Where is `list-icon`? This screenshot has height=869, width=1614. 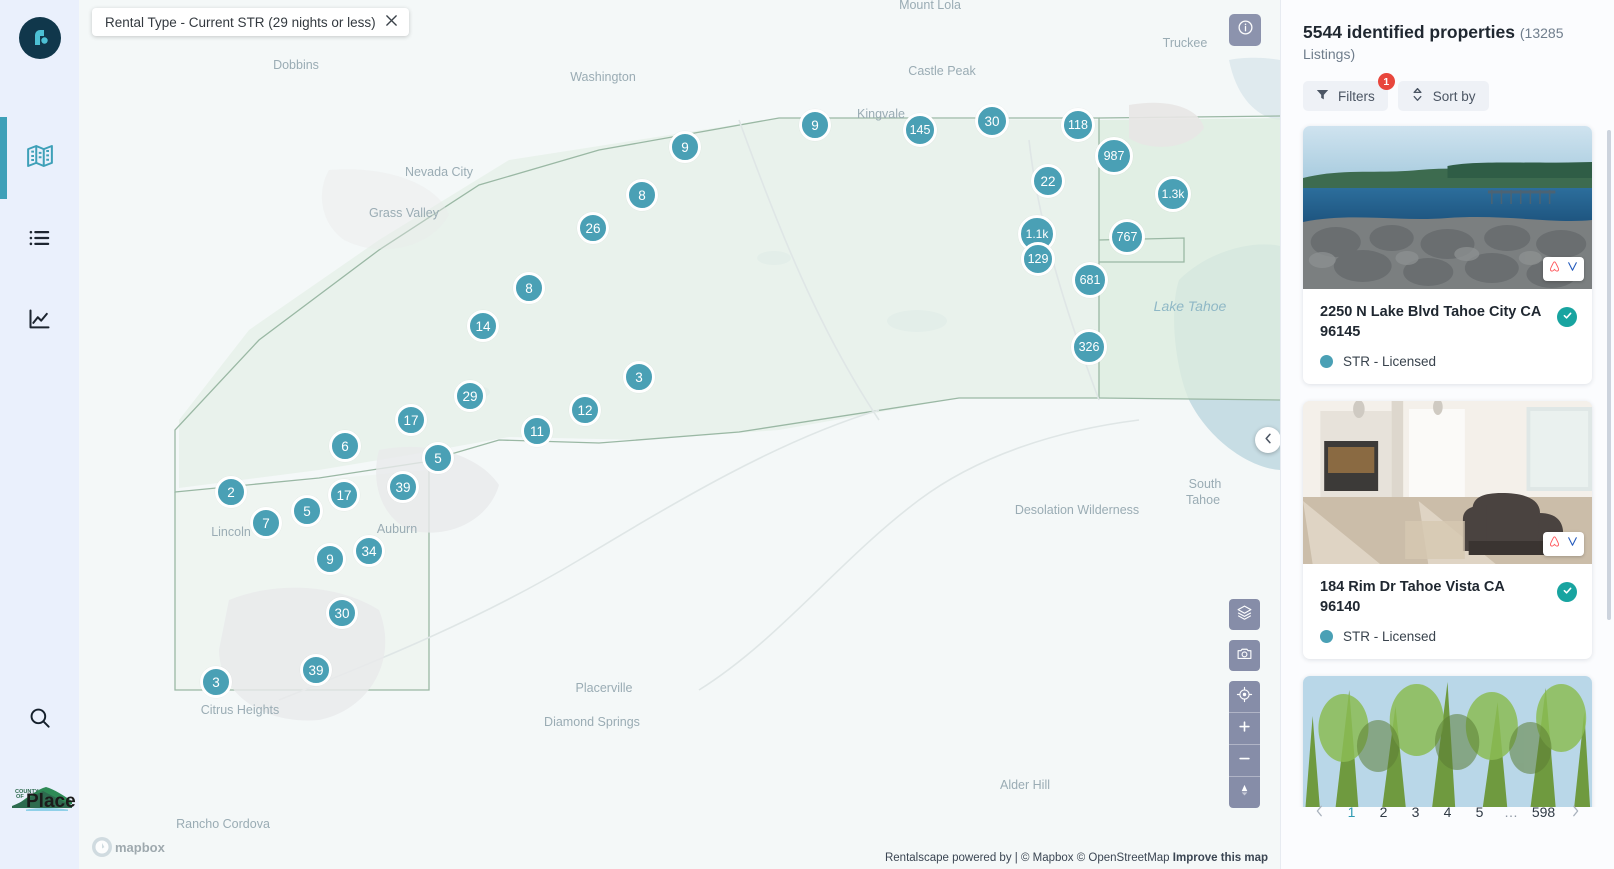 list-icon is located at coordinates (40, 240).